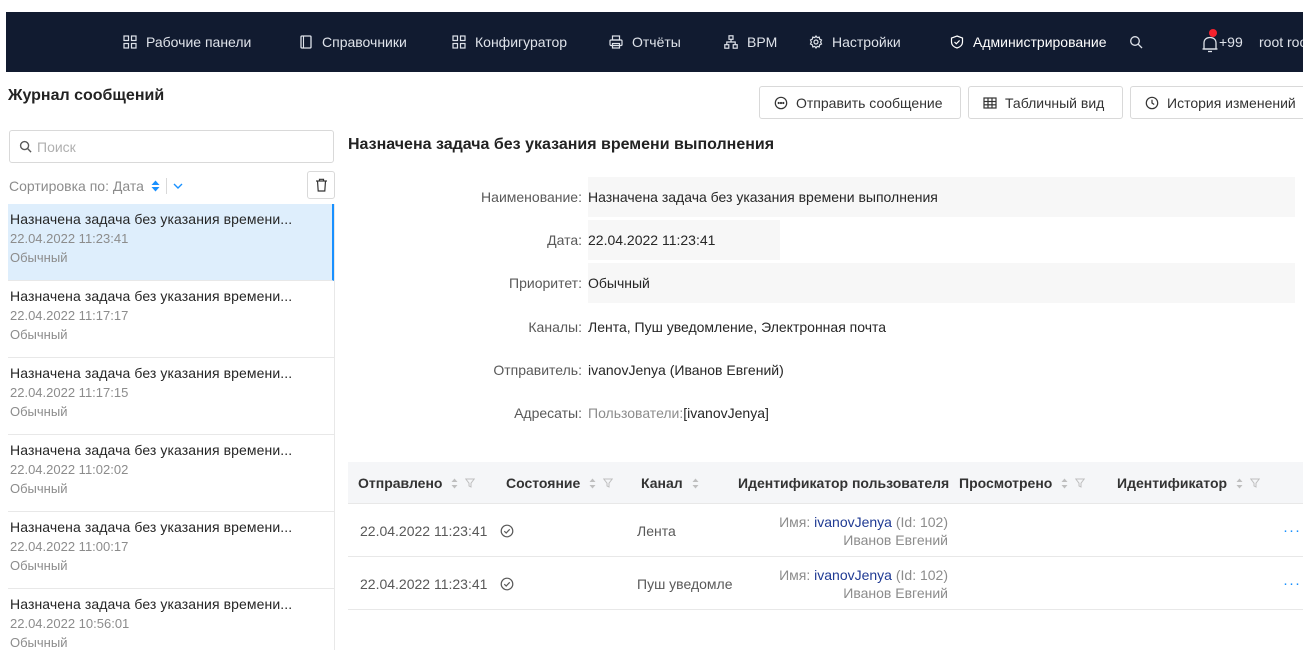 The width and height of the screenshot is (1303, 650). I want to click on printer-icon, so click(616, 42).